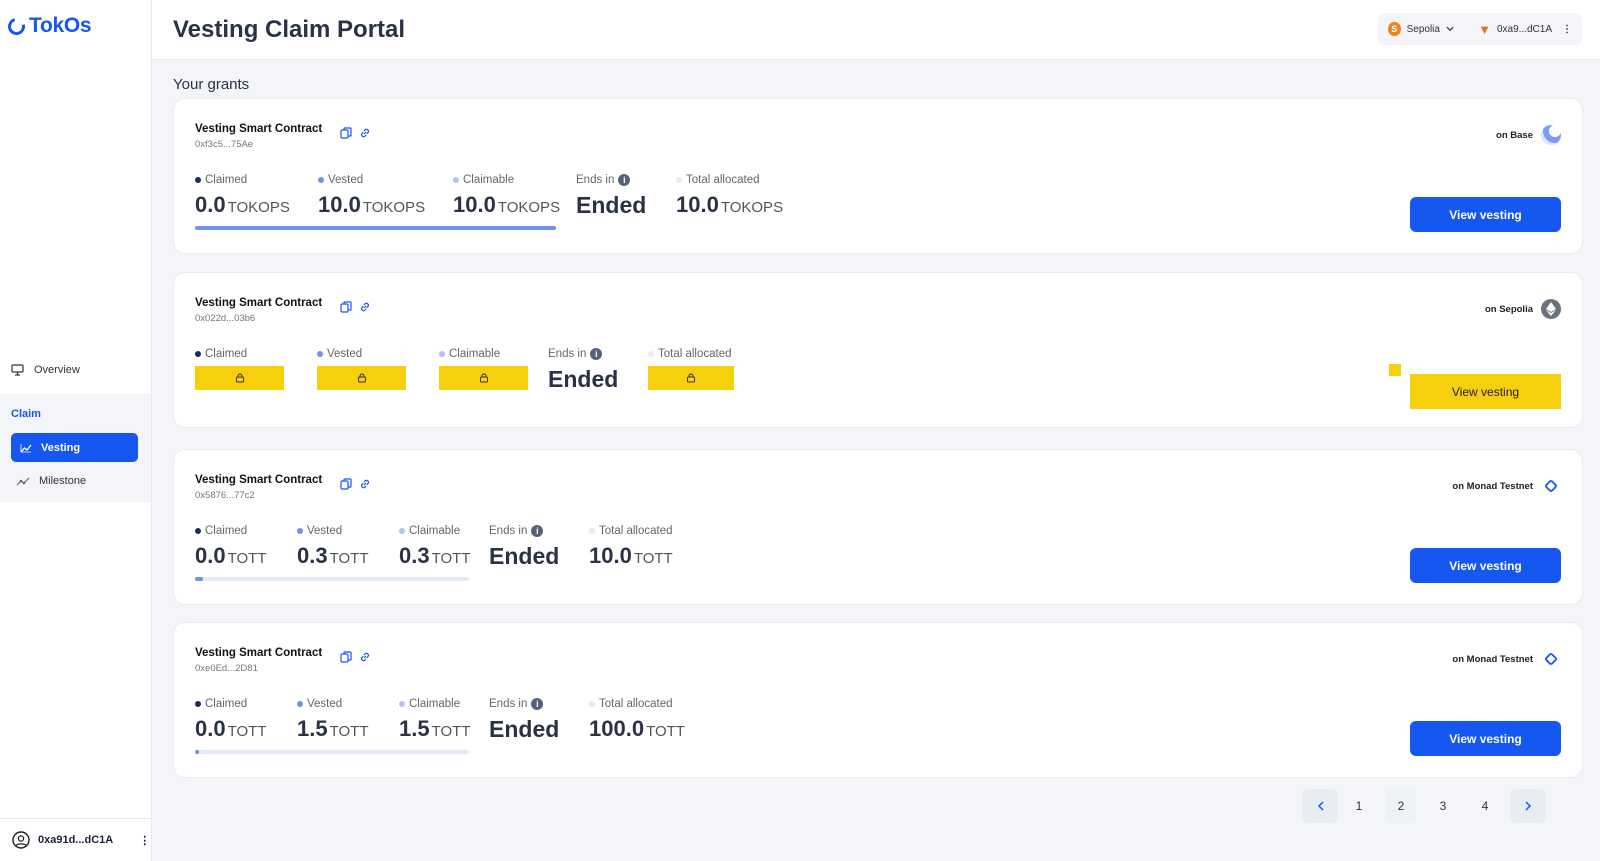 The image size is (1600, 861). I want to click on chain-badge: on Sepolia, so click(1523, 309).